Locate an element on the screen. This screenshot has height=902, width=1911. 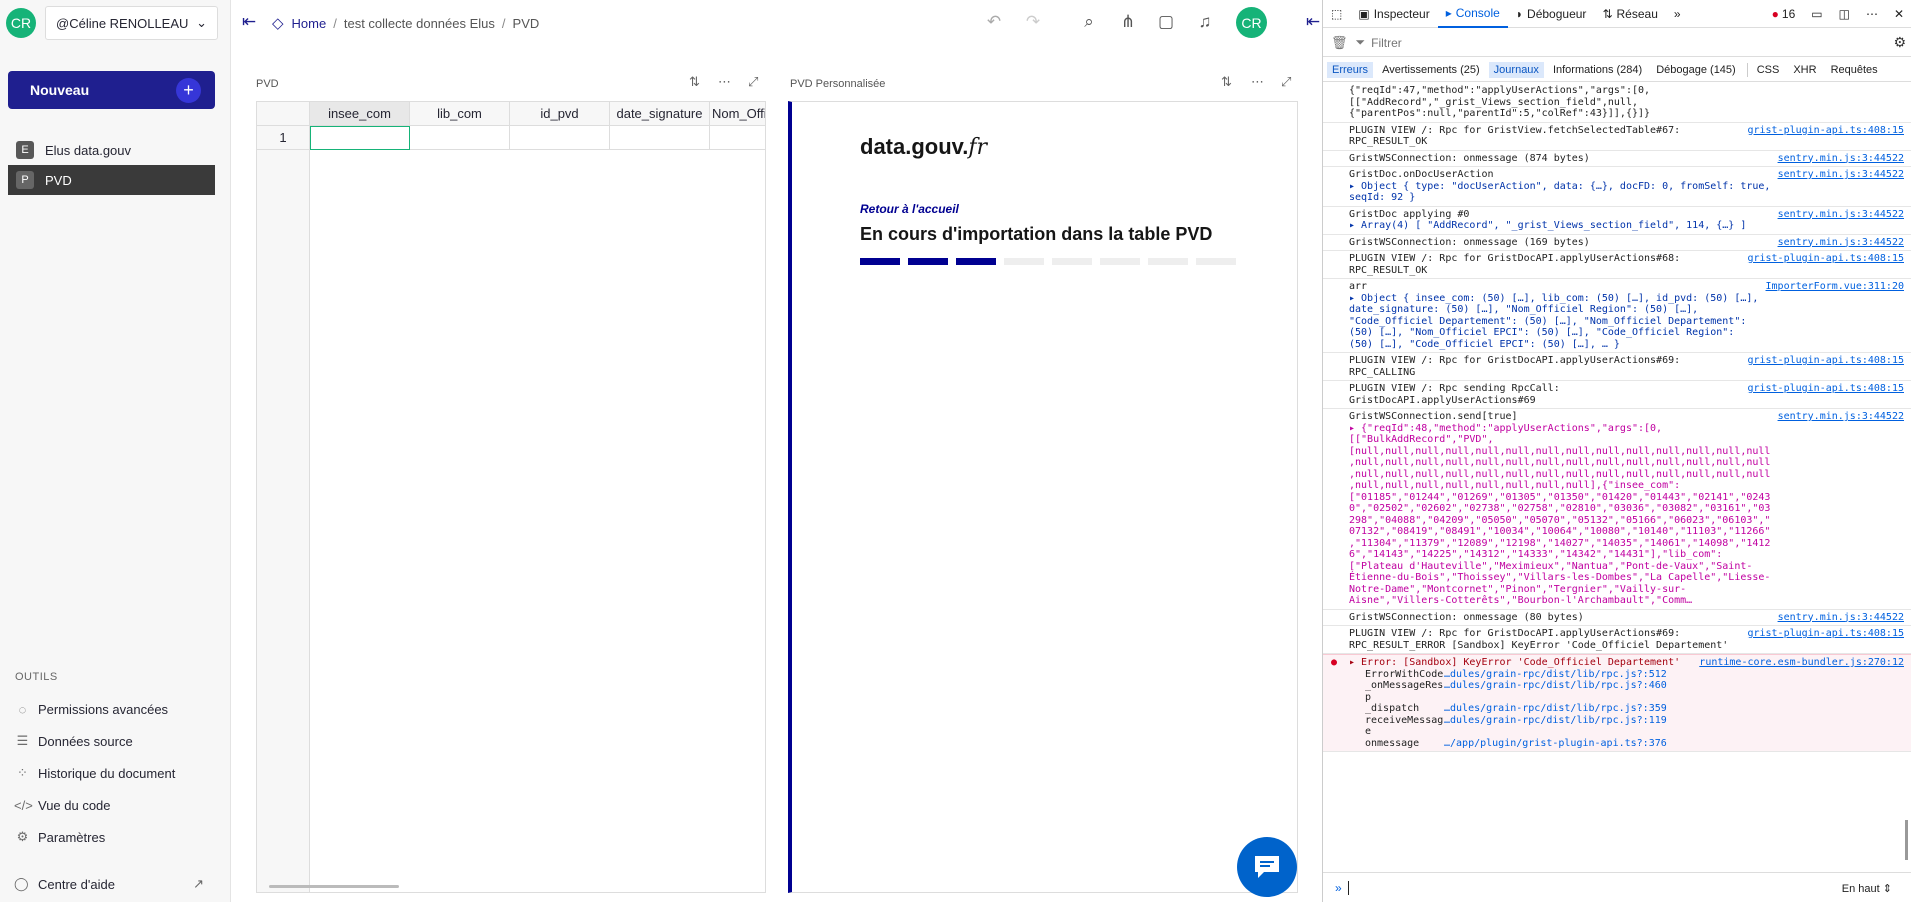
widget-title-table: PVD is located at coordinates (267, 84).